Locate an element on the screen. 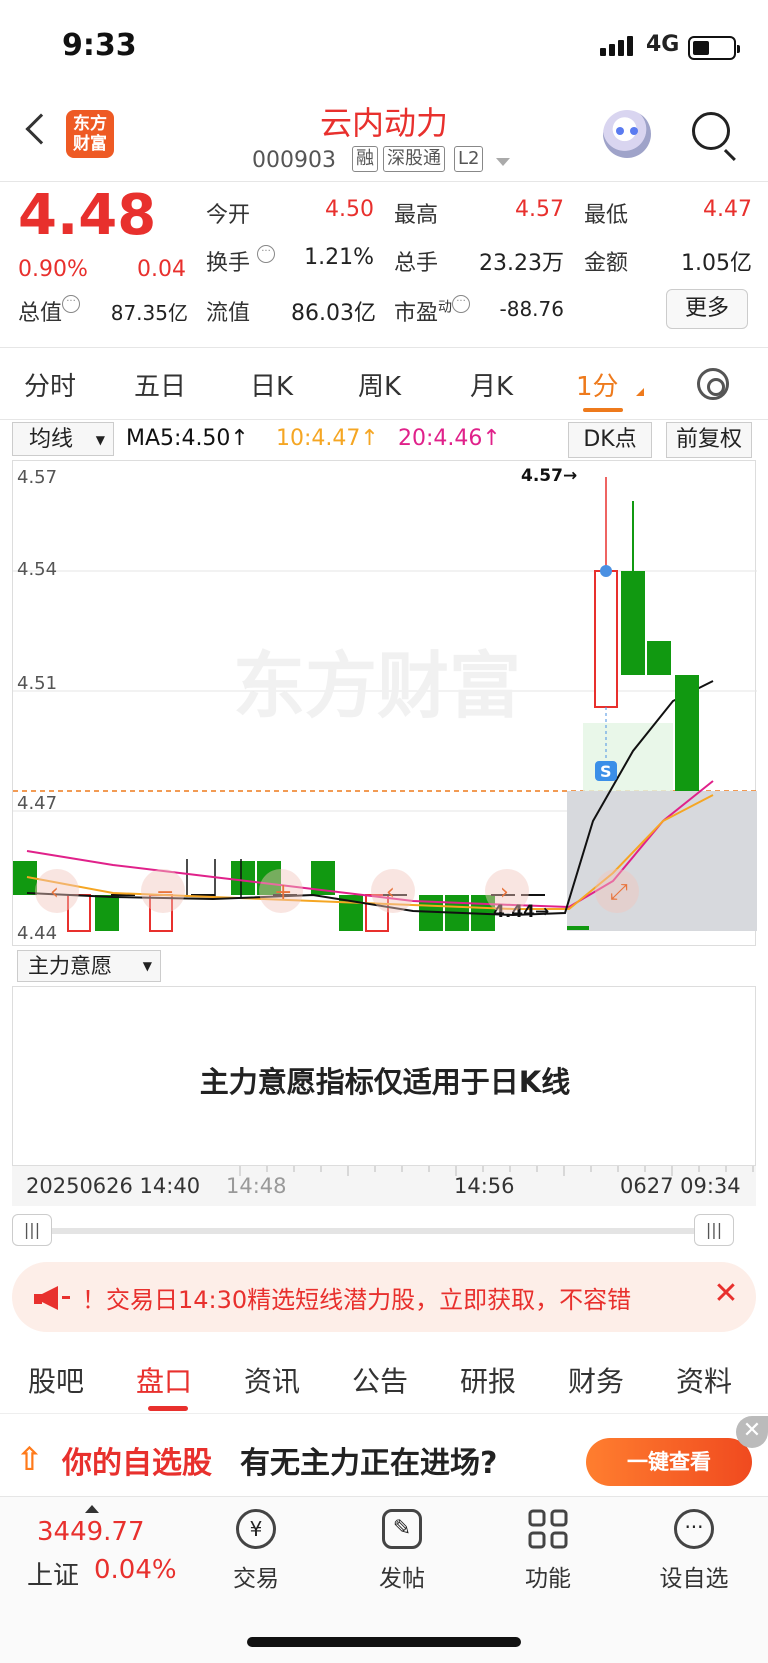  tab-announcements: 公告 is located at coordinates (380, 1380).